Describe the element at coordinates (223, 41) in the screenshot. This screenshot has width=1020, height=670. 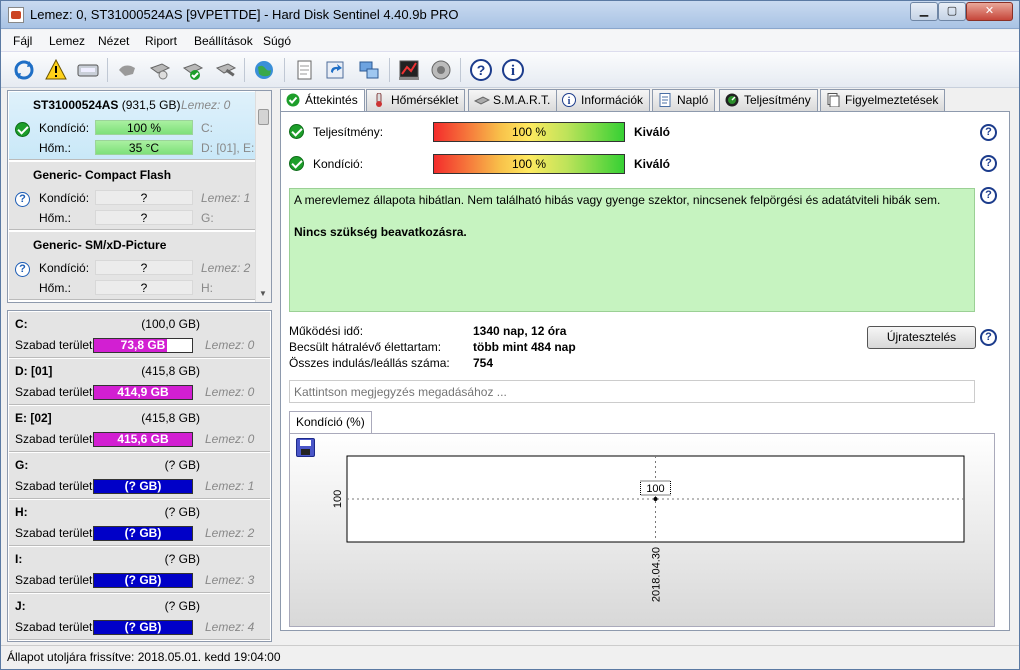
I see `menu-settings: Beállítások` at that location.